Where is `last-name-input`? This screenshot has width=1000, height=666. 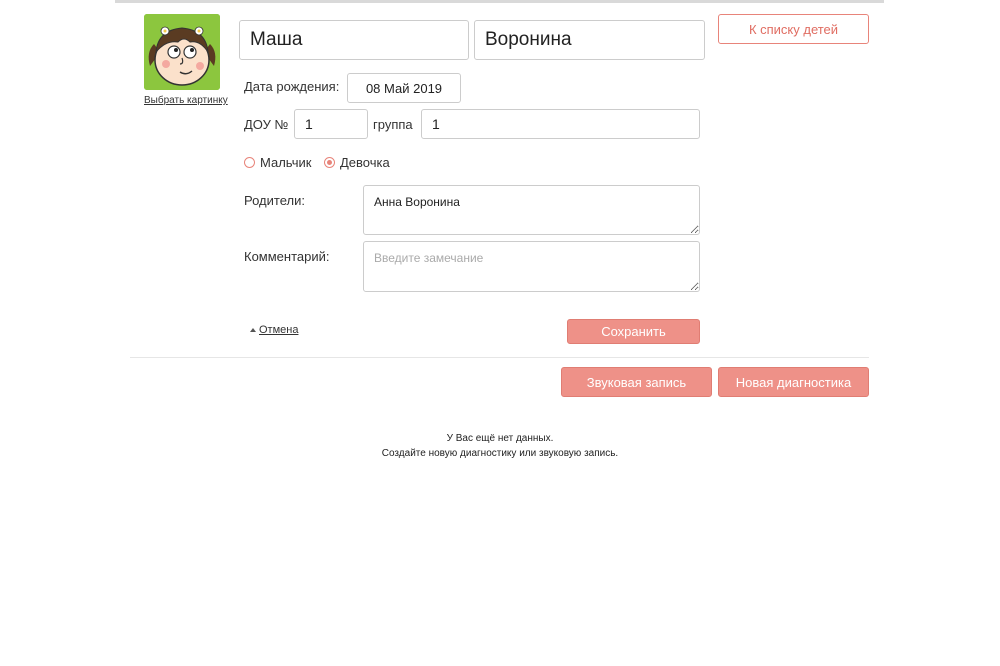 last-name-input is located at coordinates (589, 40).